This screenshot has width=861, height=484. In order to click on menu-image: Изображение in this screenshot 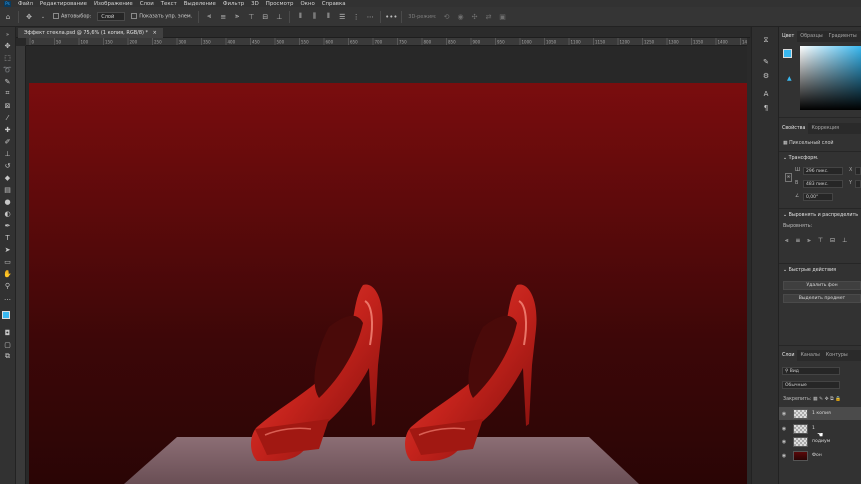, I will do `click(113, 4)`.